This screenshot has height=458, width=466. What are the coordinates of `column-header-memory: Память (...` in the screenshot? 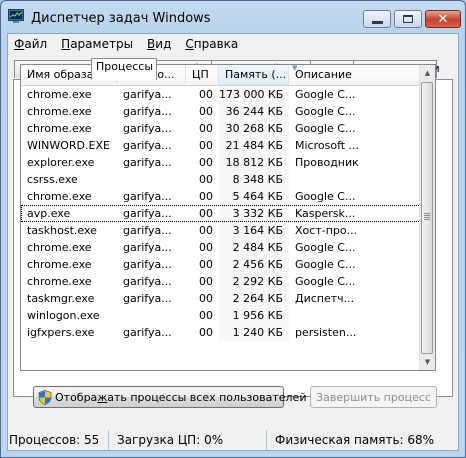 It's located at (254, 75).